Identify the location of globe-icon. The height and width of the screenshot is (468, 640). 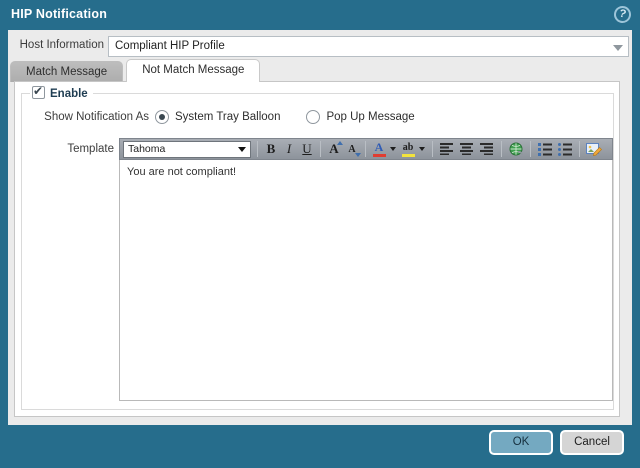
(516, 148).